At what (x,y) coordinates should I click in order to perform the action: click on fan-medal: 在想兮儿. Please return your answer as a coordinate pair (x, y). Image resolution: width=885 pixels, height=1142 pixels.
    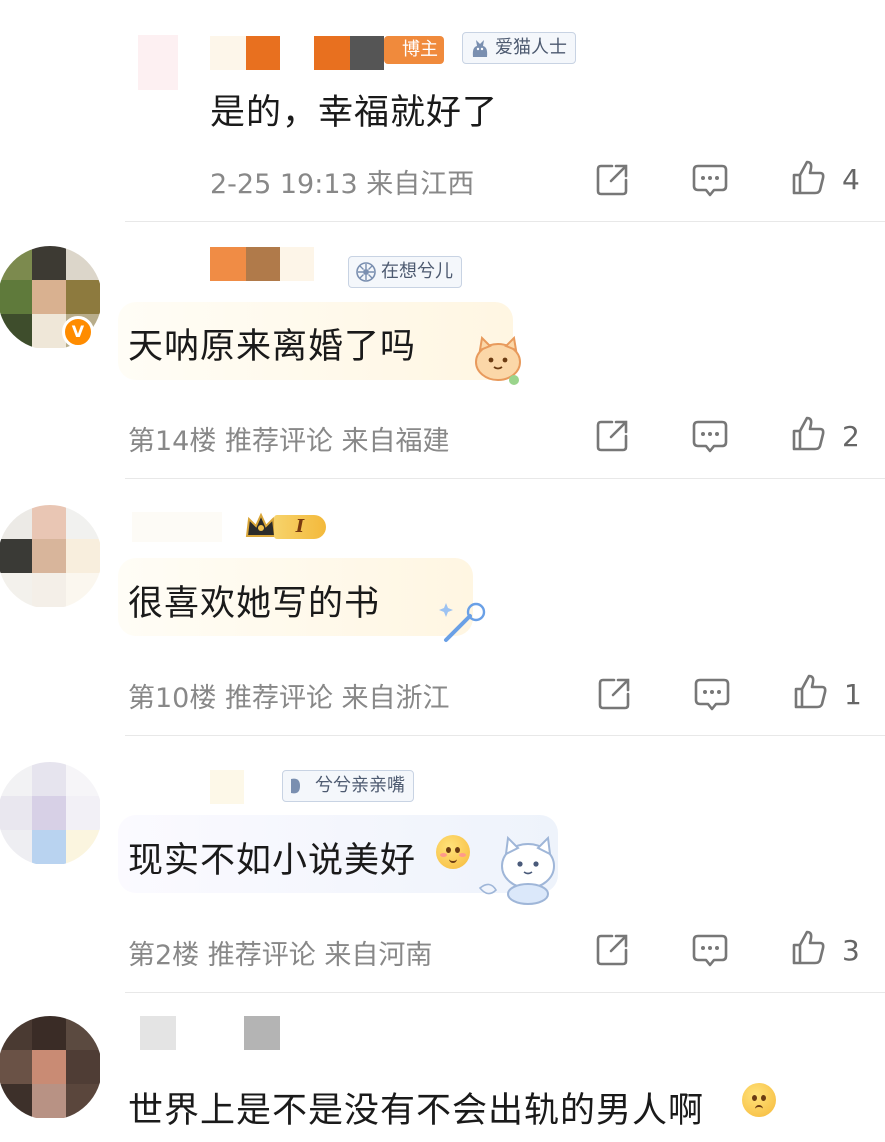
    Looking at the image, I should click on (405, 272).